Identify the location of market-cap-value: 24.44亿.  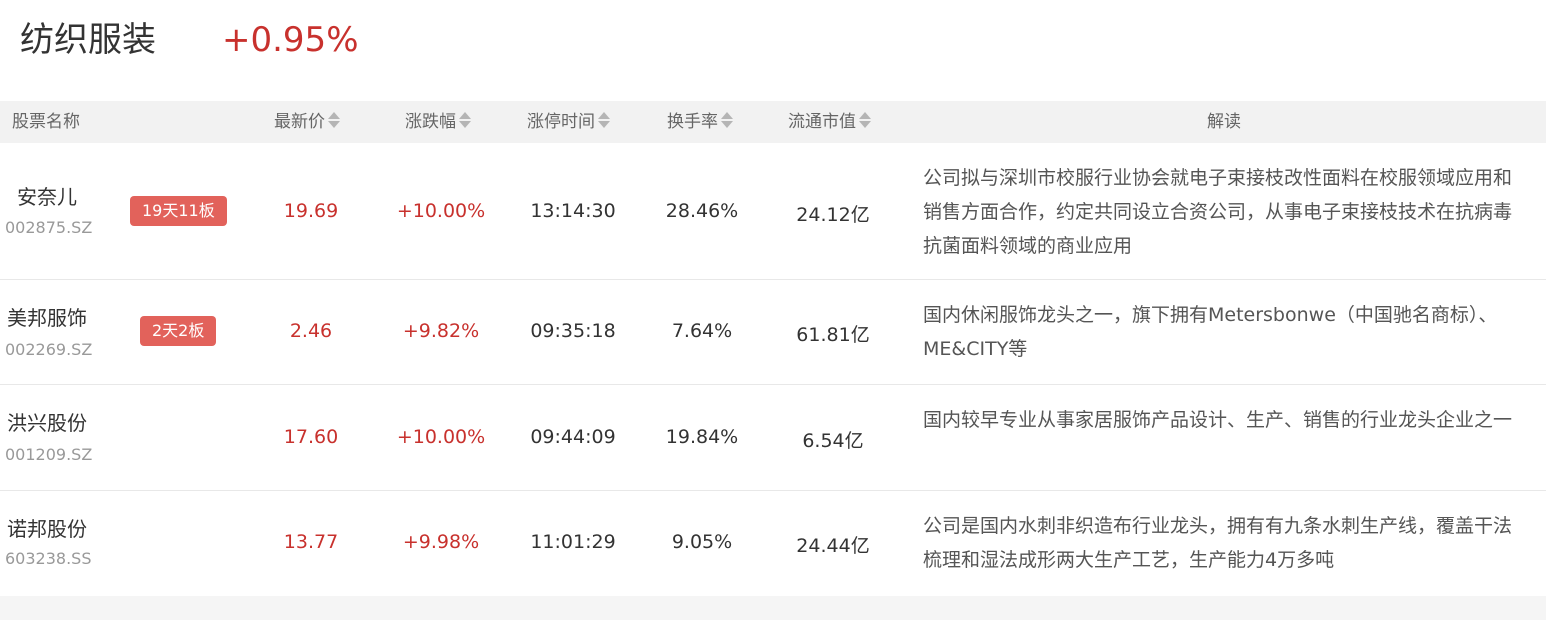
(833, 546).